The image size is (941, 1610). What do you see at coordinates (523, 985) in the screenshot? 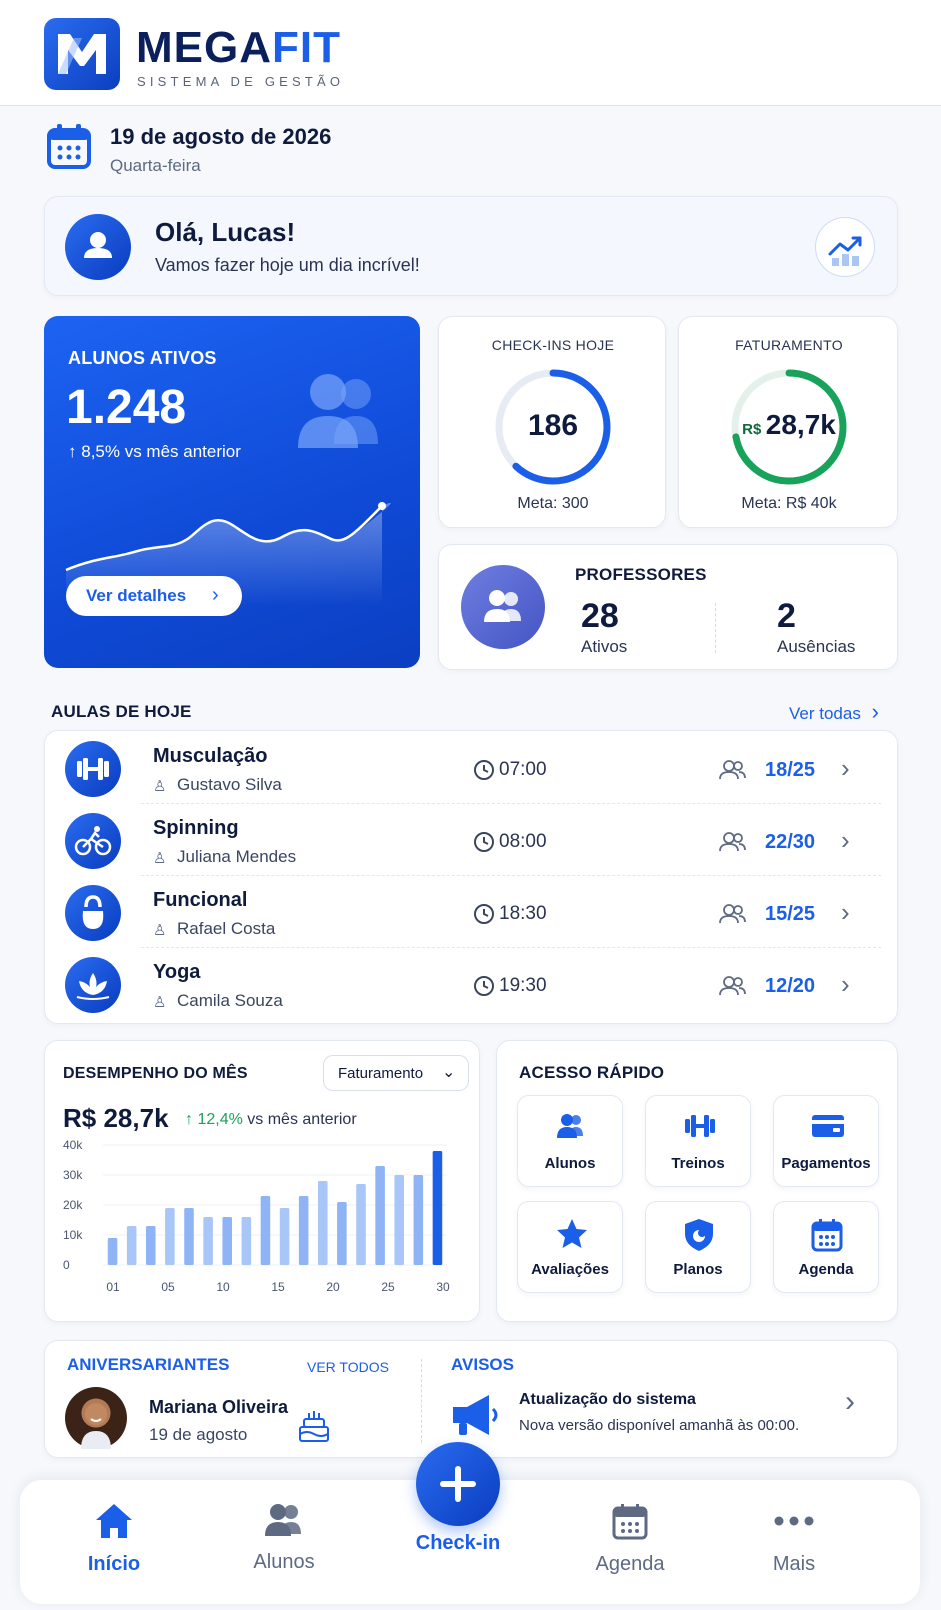
I see `class-time: 19:30` at bounding box center [523, 985].